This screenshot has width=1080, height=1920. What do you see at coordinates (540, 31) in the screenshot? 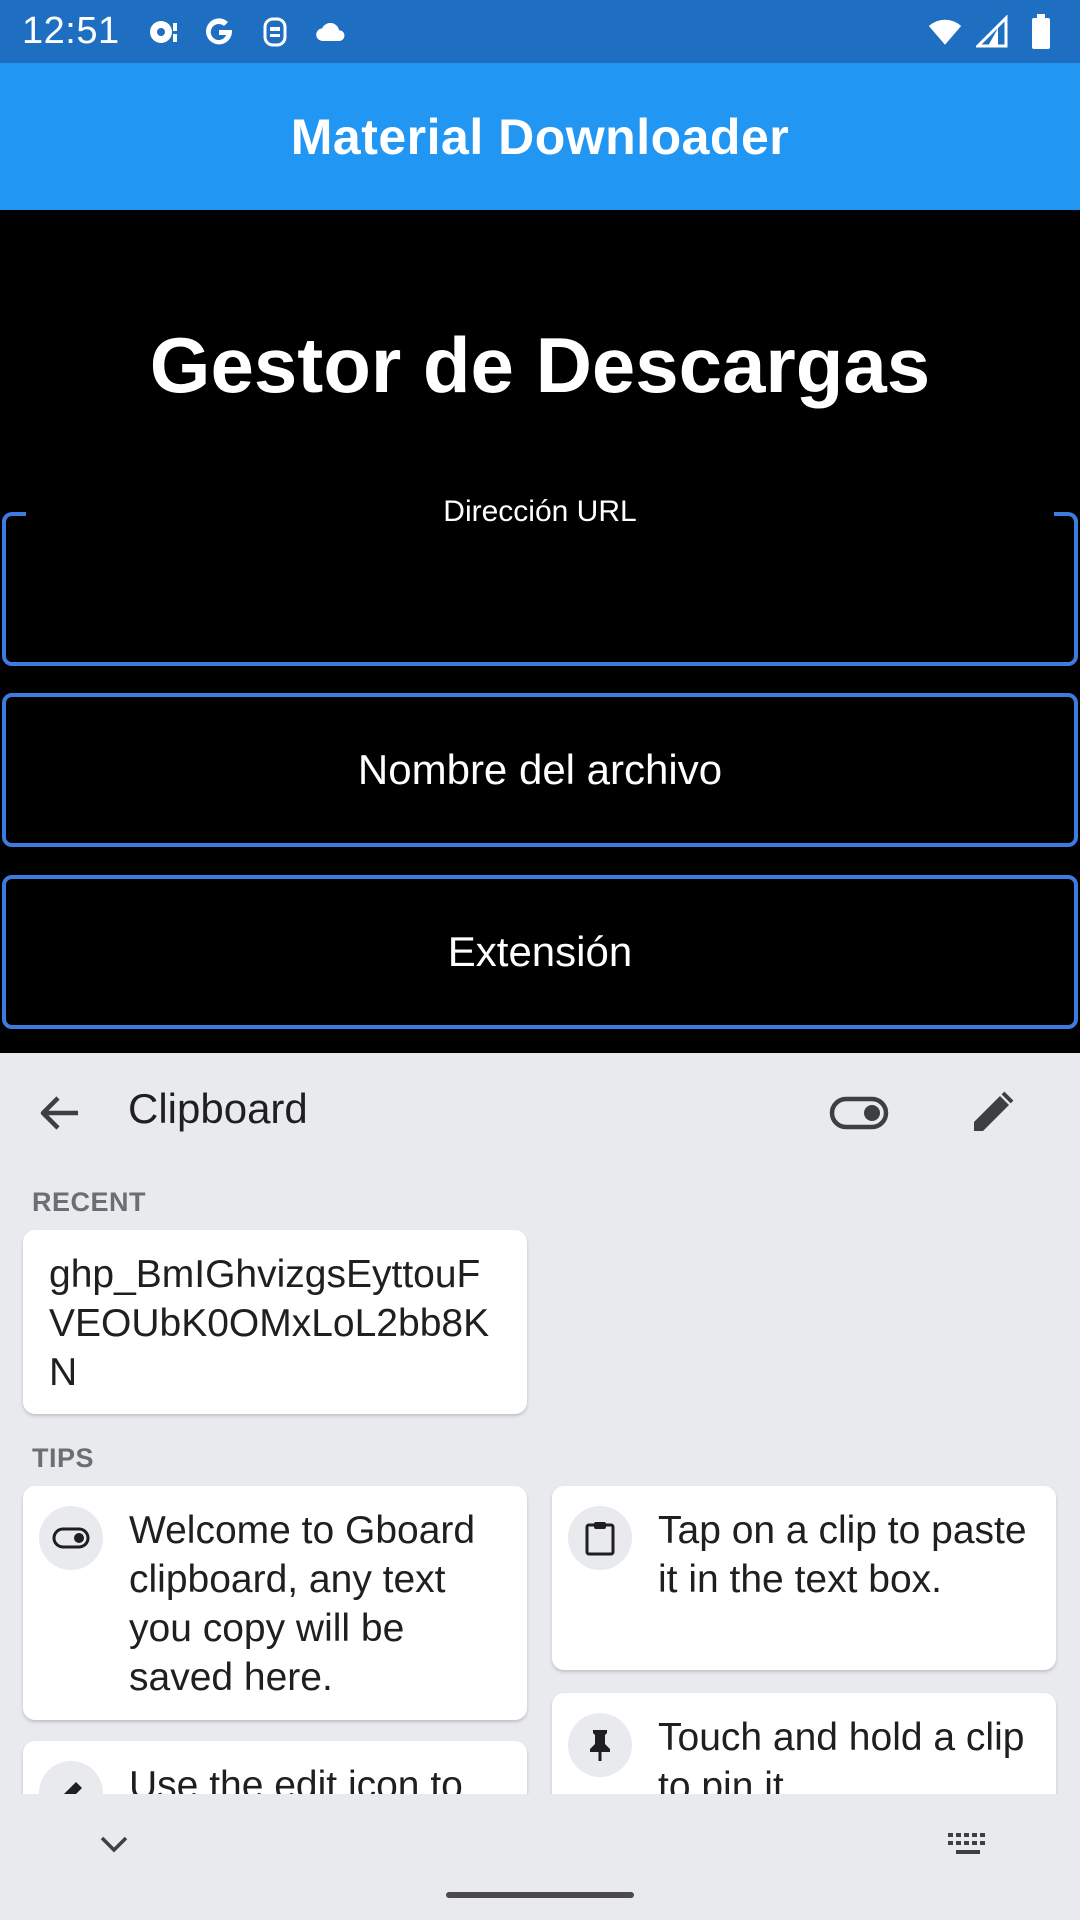
I see `status-bar: 12:51` at bounding box center [540, 31].